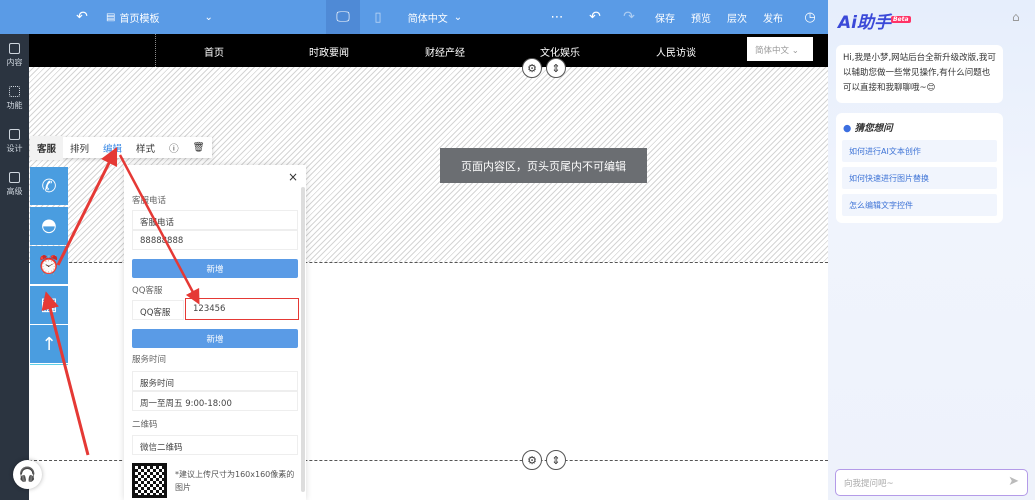  What do you see at coordinates (49, 304) in the screenshot?
I see `qr-code-icon: ▦` at bounding box center [49, 304].